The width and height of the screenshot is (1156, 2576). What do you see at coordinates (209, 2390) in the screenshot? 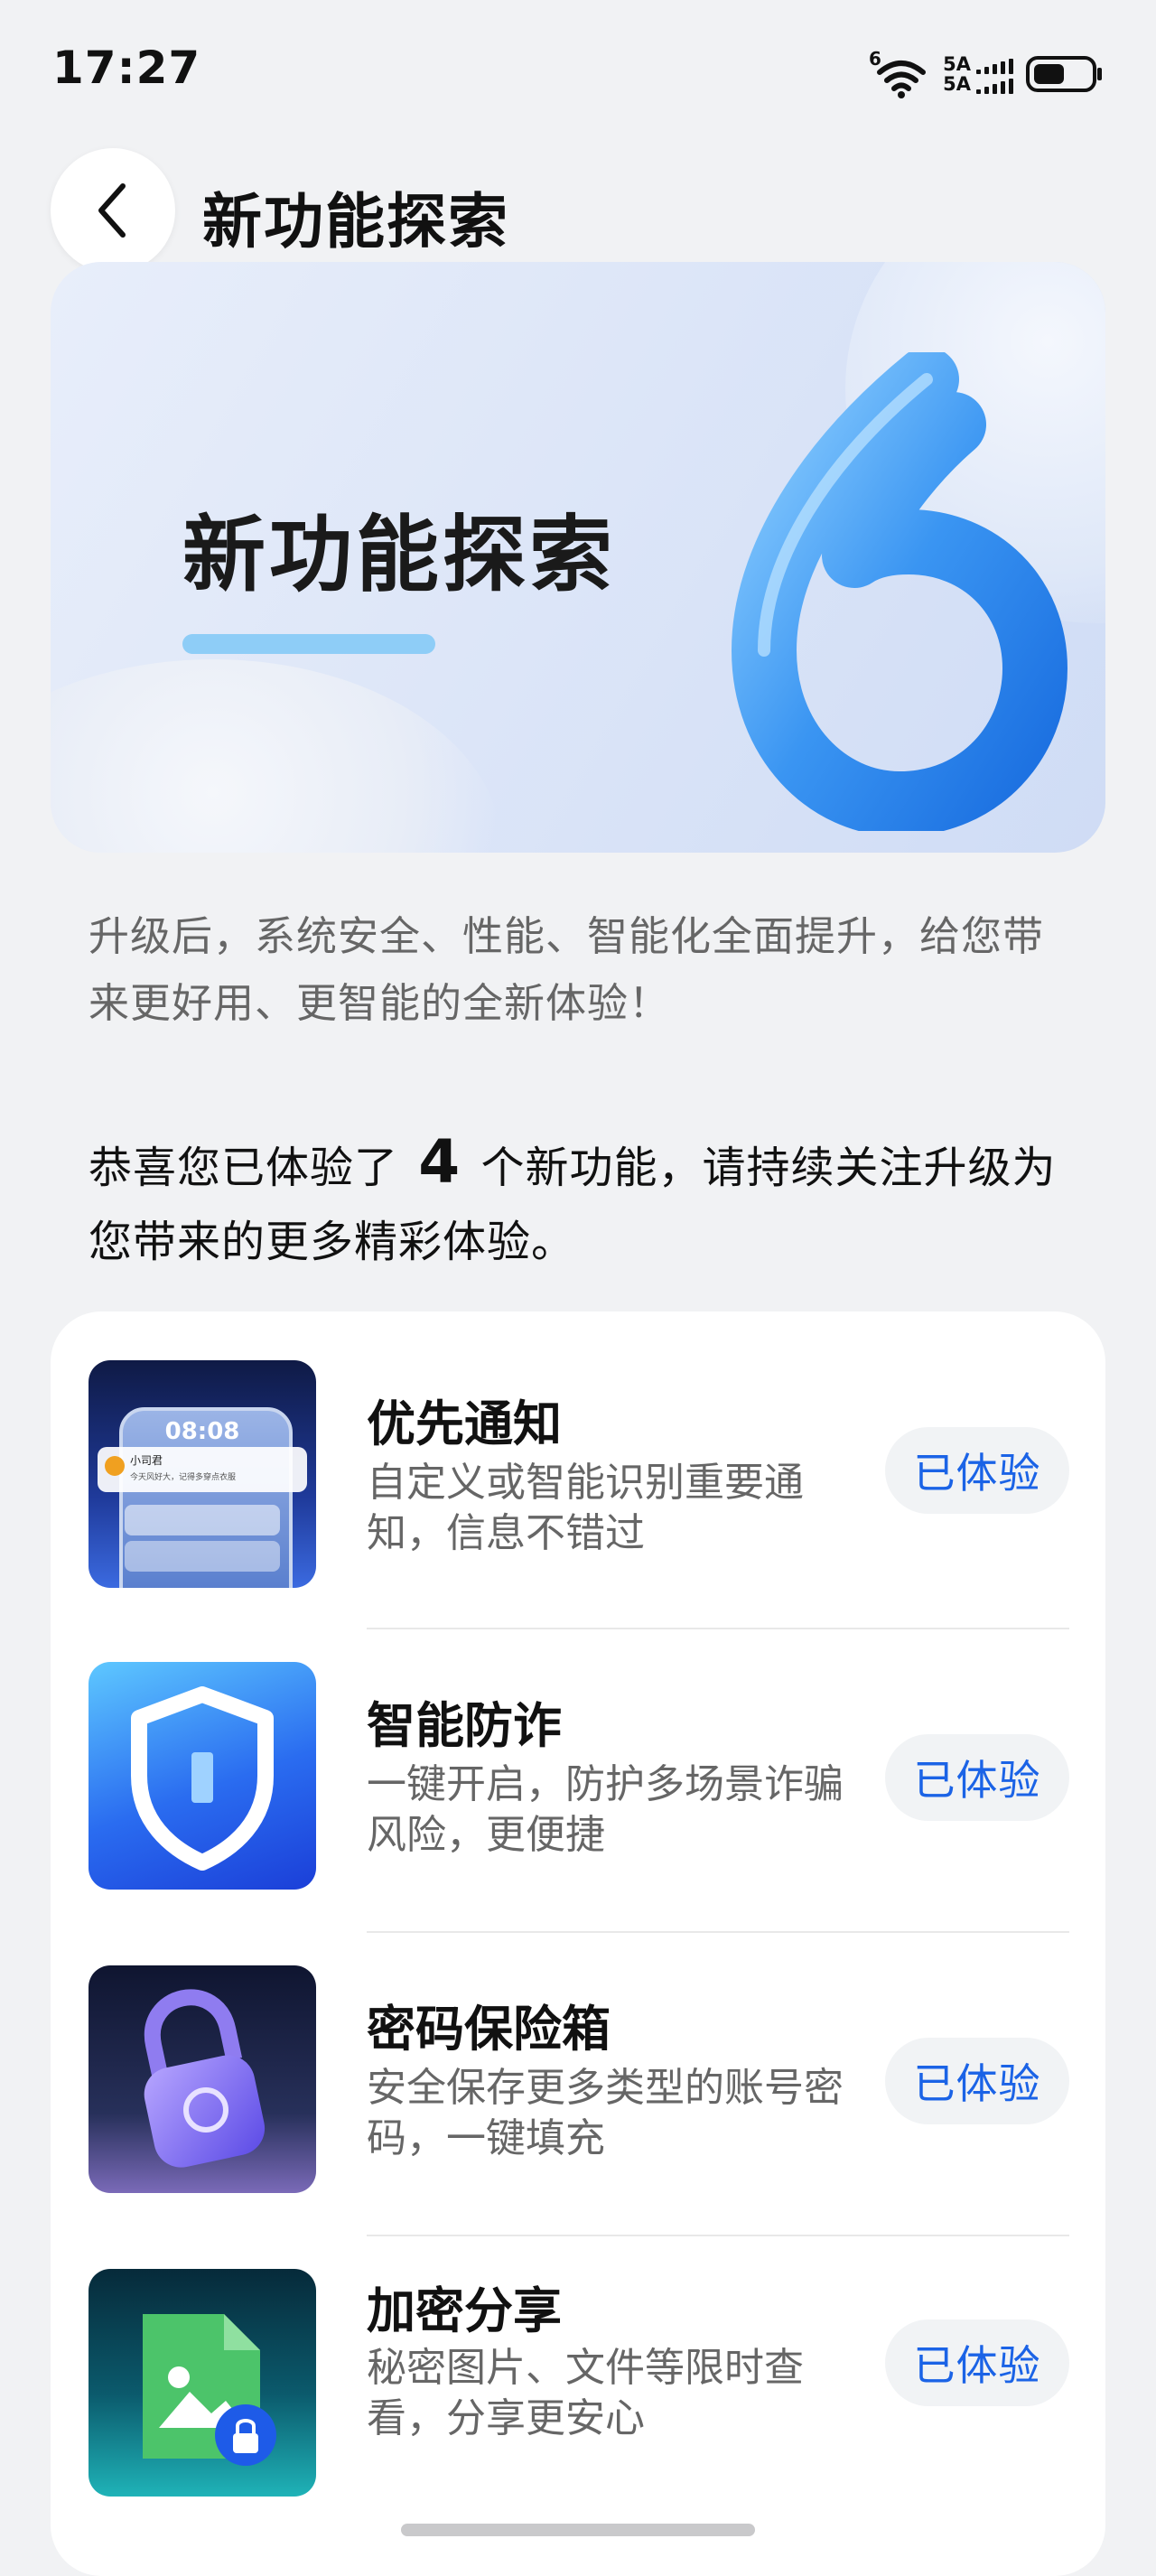
I see `image-file-icon` at bounding box center [209, 2390].